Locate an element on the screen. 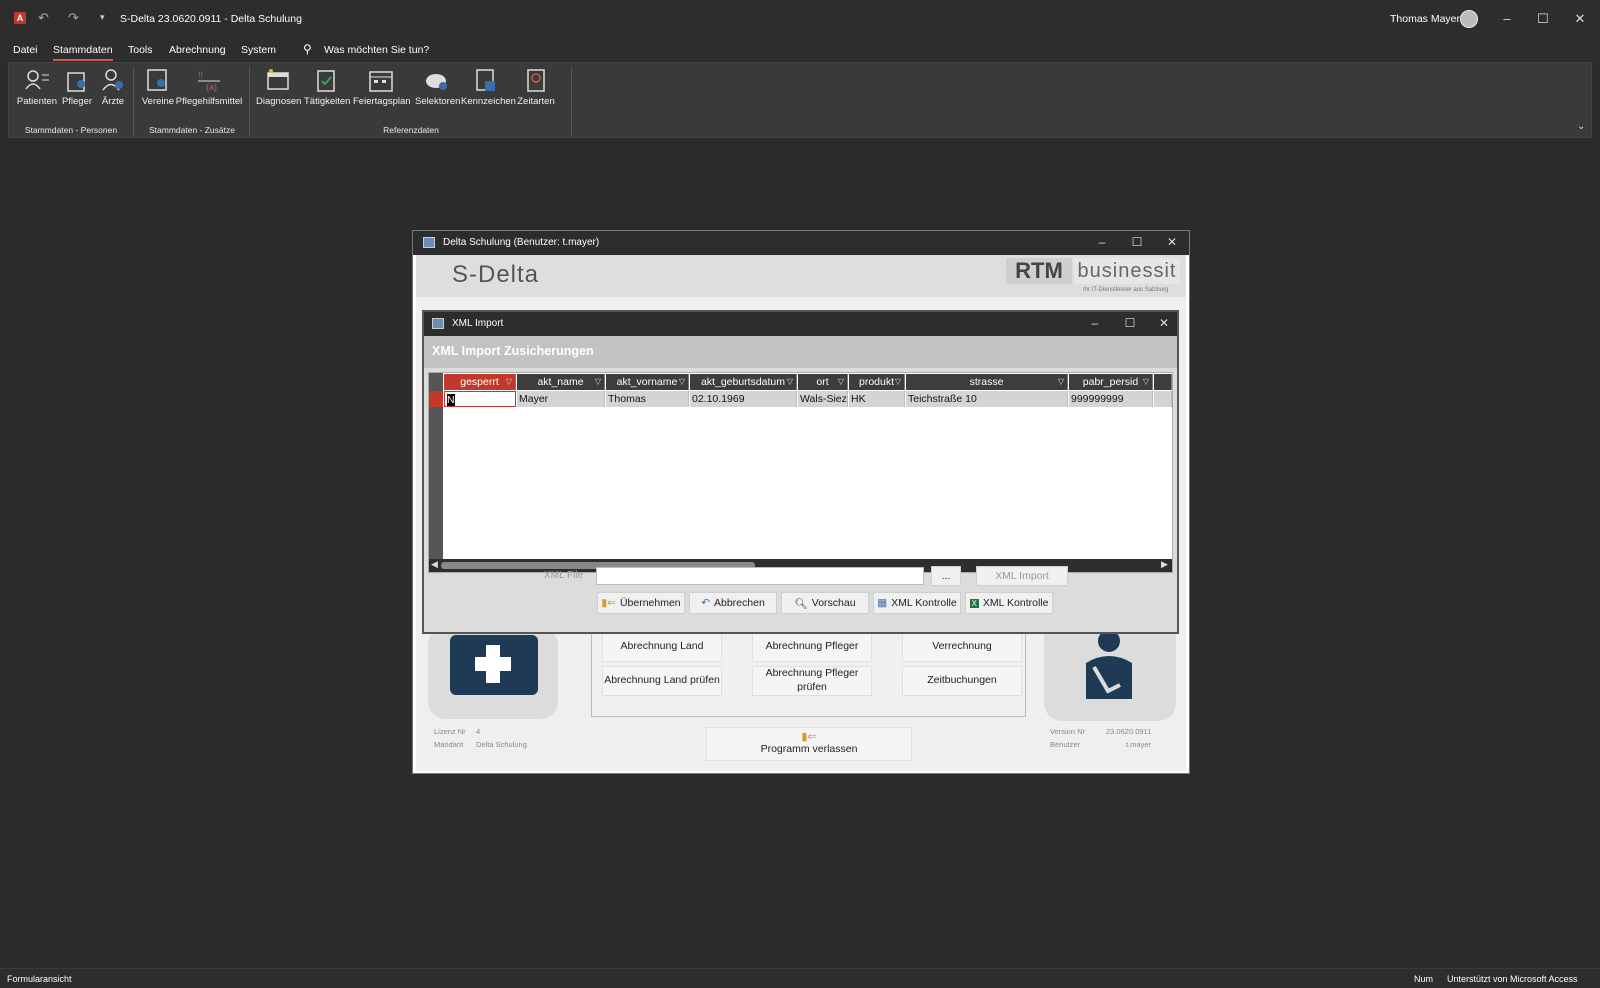 This screenshot has width=1600, height=988. close-icon: ✕ is located at coordinates (1580, 19).